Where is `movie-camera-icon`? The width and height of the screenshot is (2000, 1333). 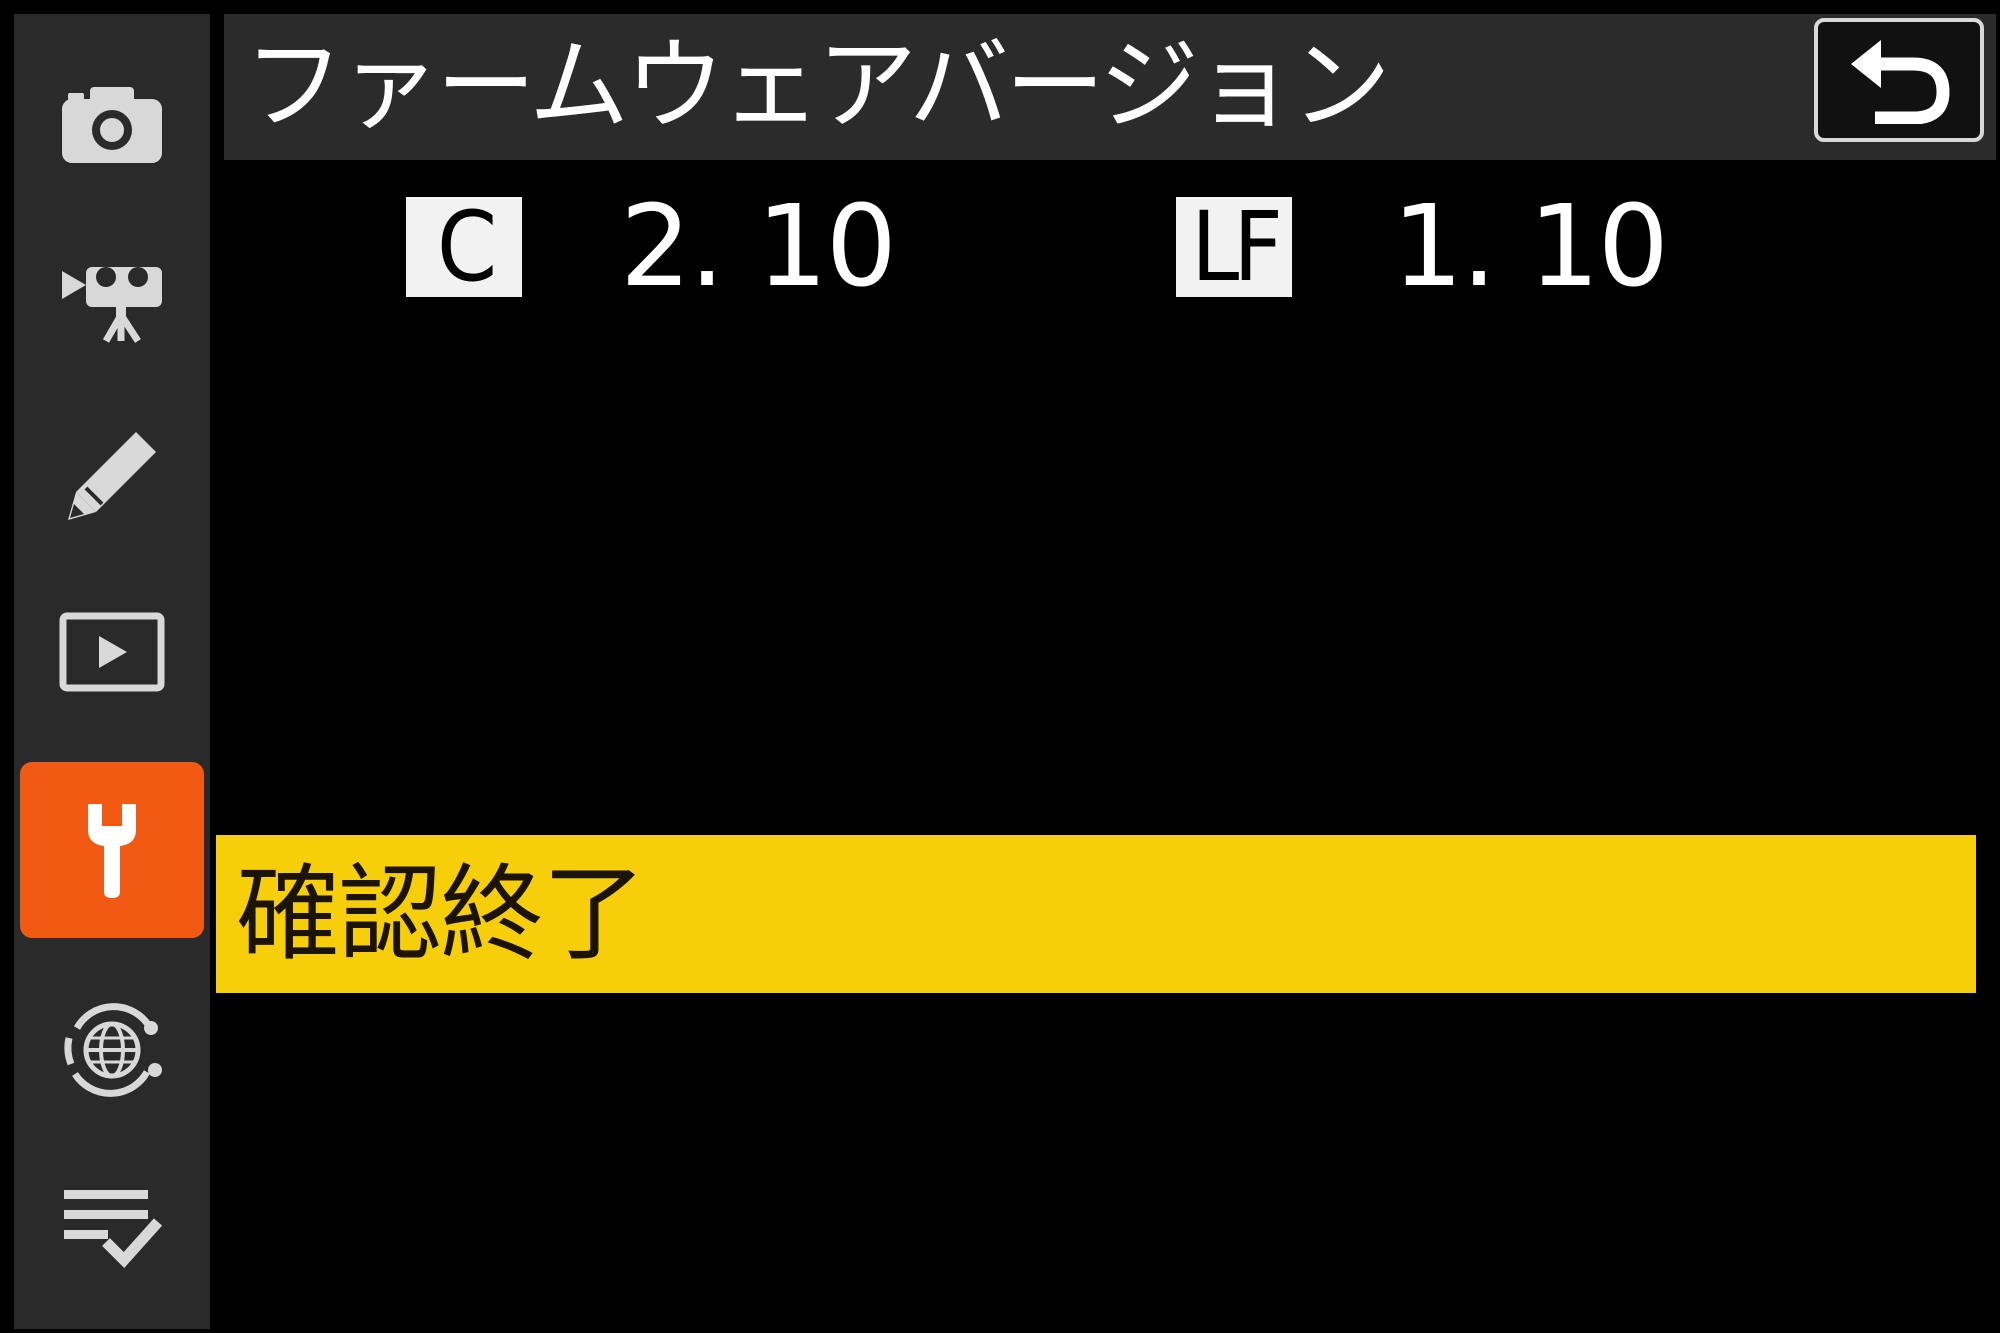 movie-camera-icon is located at coordinates (112, 305).